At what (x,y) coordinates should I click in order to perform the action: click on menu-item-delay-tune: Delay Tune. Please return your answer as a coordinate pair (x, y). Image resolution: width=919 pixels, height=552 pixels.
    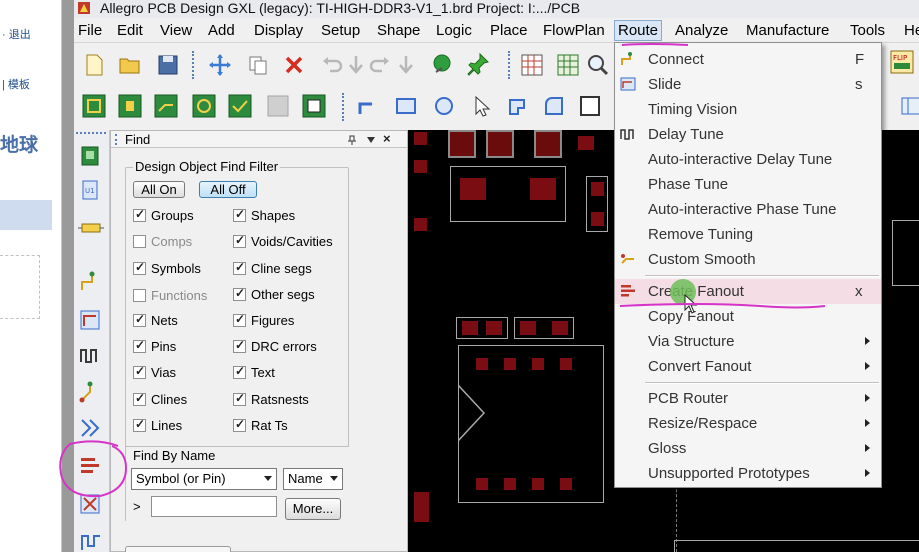
    Looking at the image, I should click on (748, 134).